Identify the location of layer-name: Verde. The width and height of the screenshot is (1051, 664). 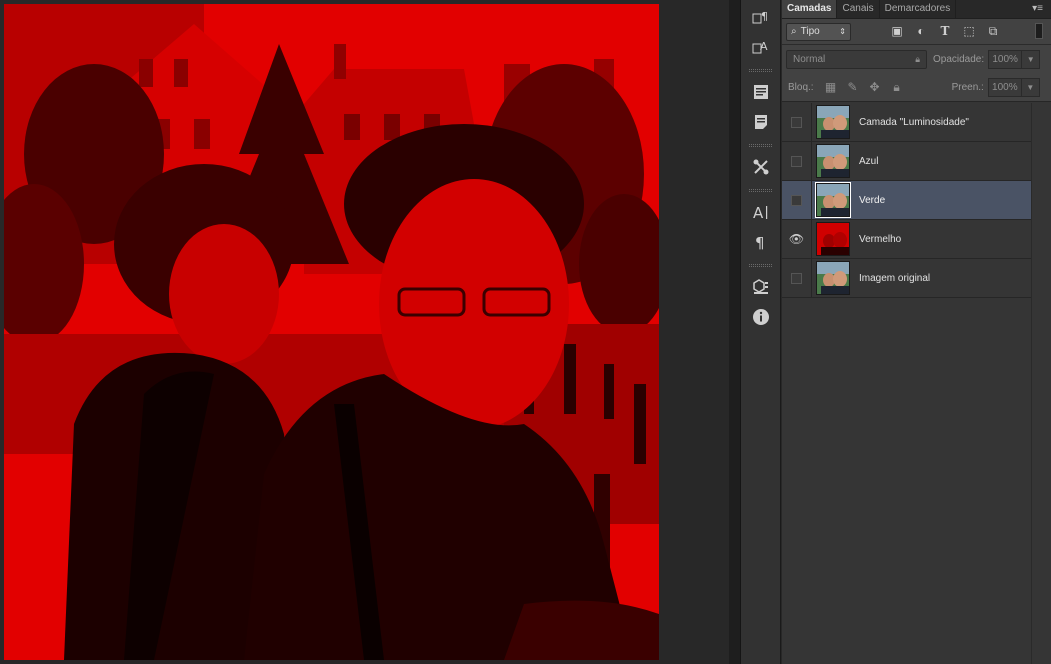
(872, 200).